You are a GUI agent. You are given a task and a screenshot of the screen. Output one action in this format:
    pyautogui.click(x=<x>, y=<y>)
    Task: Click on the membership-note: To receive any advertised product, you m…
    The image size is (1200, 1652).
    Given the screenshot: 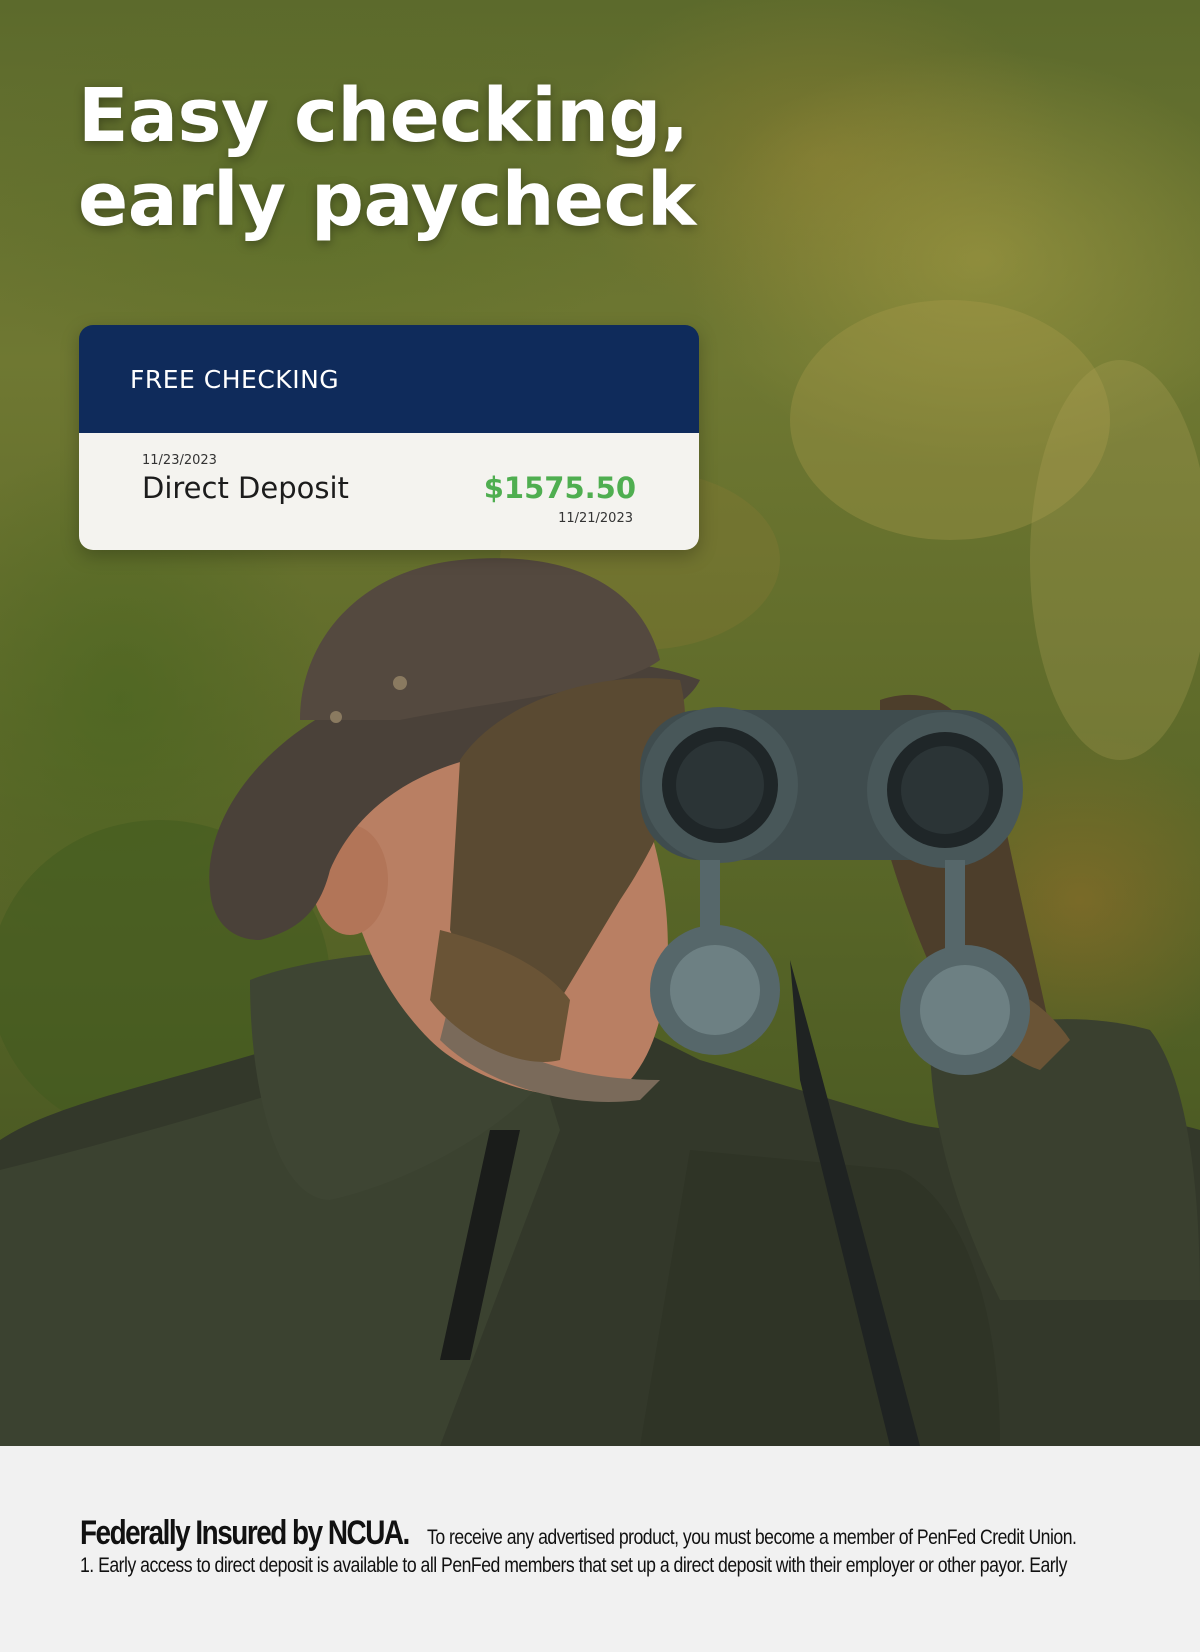 What is the action you would take?
    pyautogui.click(x=752, y=1537)
    